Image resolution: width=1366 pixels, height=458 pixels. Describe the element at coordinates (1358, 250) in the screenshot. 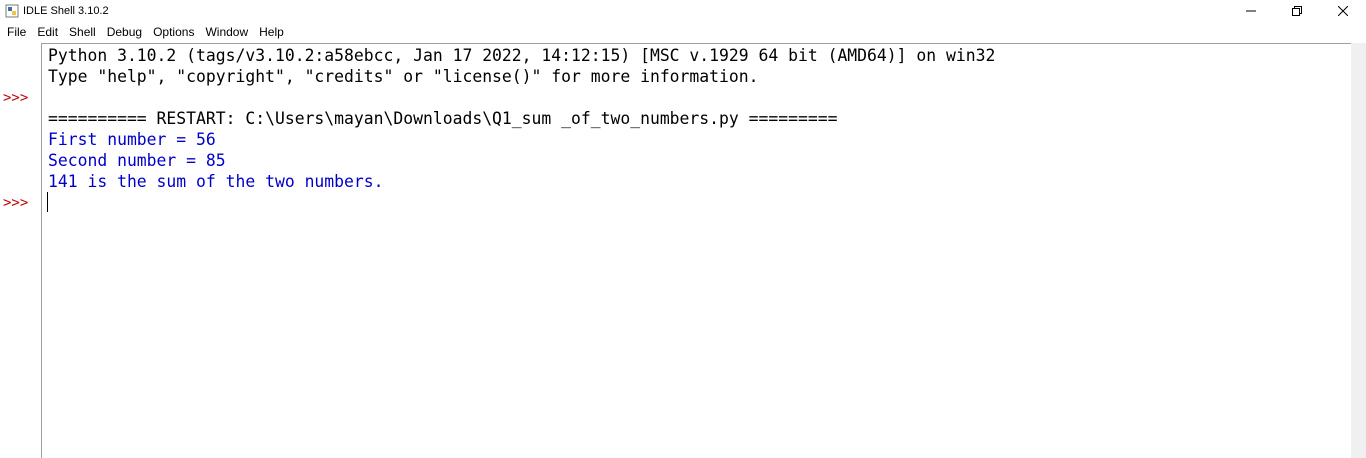

I see `scrollbar-thumb` at that location.